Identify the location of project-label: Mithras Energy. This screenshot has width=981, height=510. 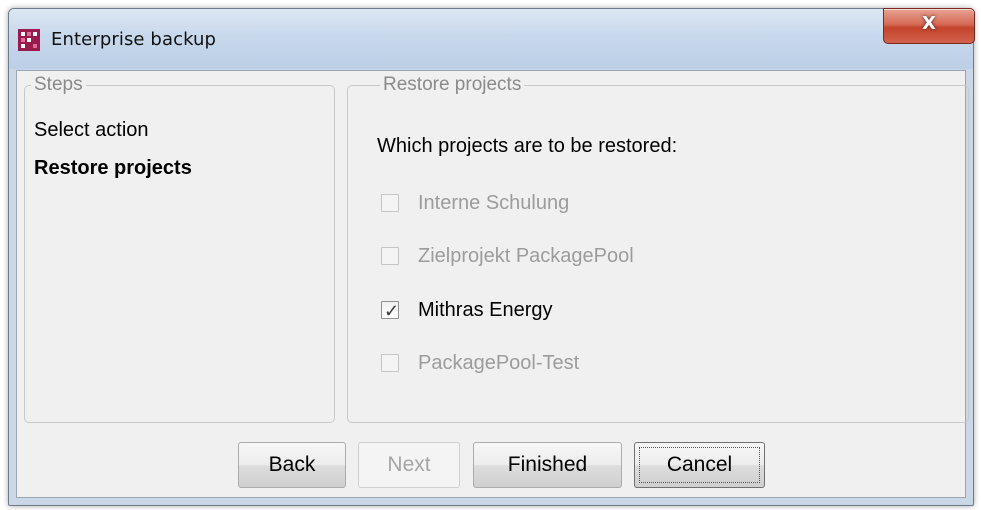
(485, 310).